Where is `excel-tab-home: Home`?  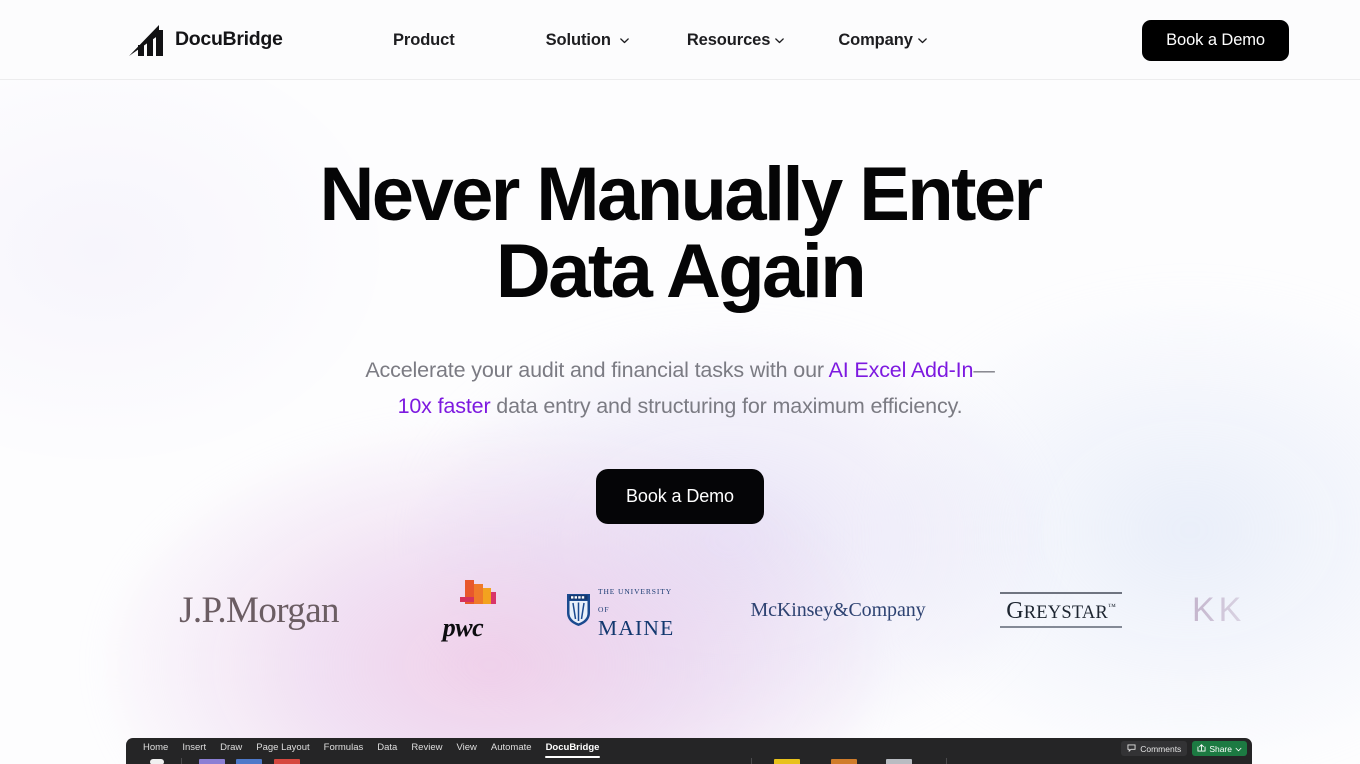
excel-tab-home: Home is located at coordinates (155, 747).